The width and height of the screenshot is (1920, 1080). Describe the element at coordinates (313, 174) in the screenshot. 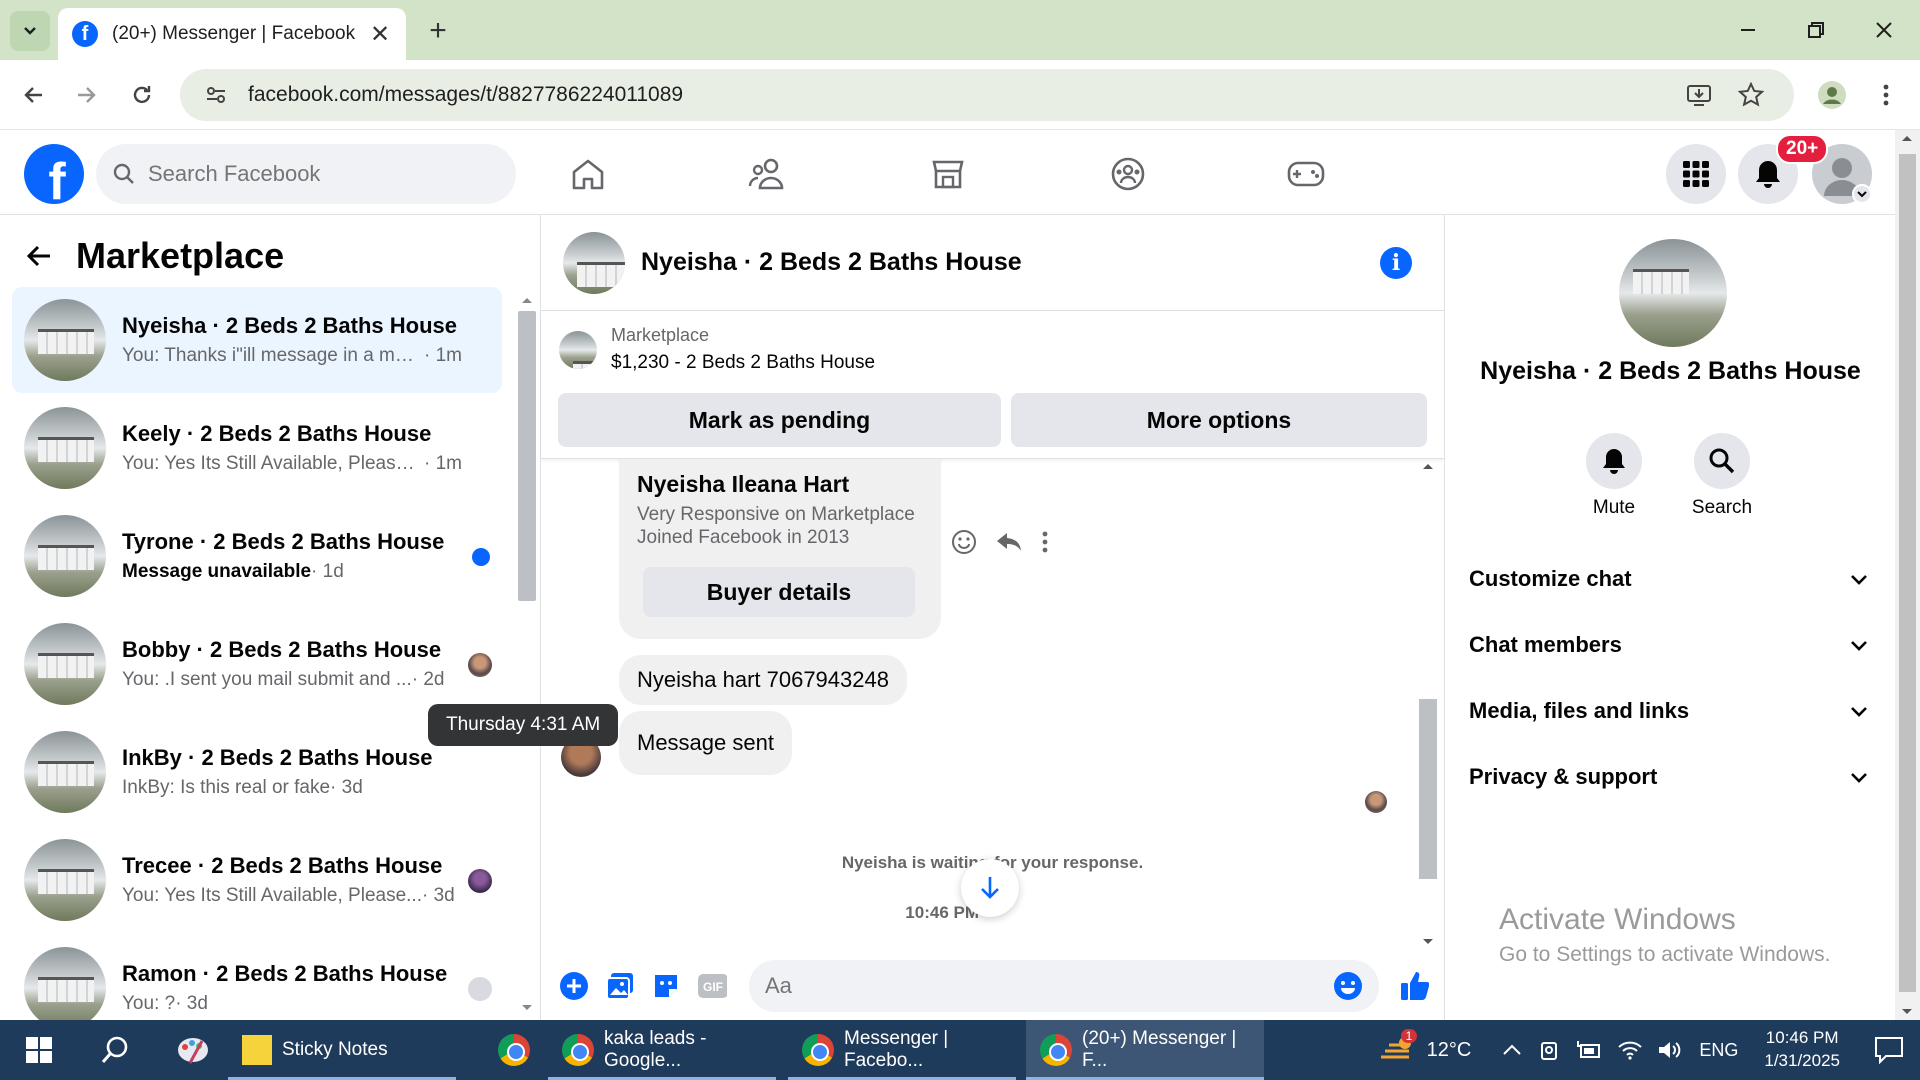

I see `facebook-search-input` at that location.